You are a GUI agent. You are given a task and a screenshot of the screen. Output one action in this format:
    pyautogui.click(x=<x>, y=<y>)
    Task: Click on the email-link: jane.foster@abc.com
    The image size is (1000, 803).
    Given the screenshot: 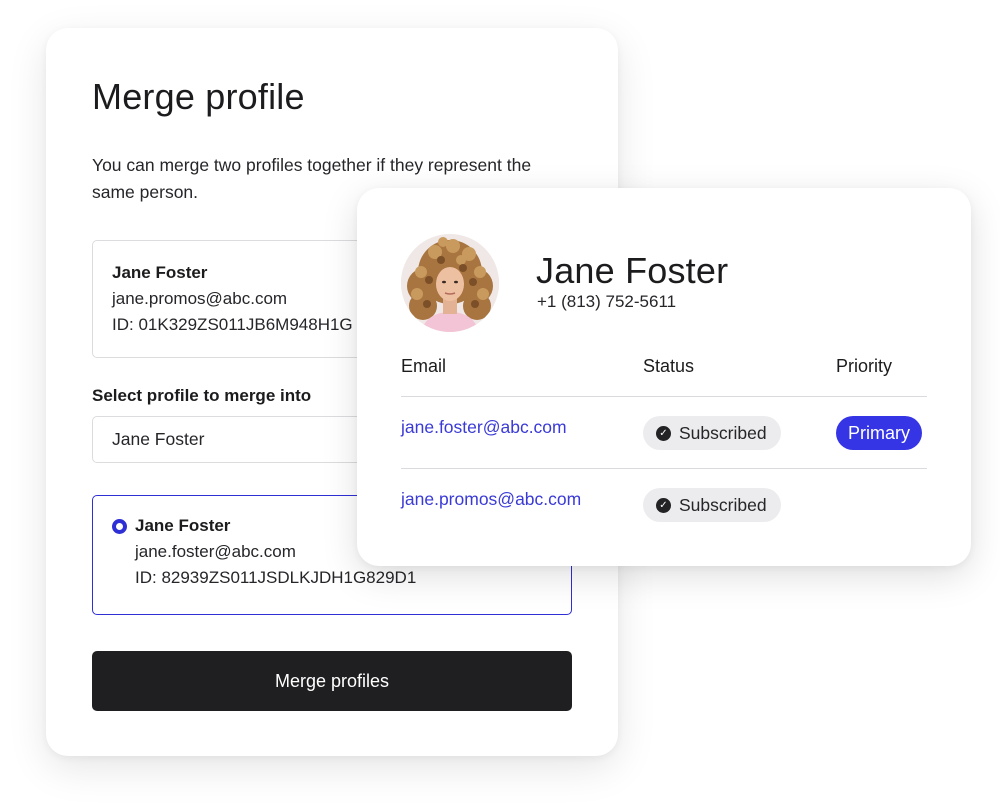 What is the action you would take?
    pyautogui.click(x=484, y=427)
    